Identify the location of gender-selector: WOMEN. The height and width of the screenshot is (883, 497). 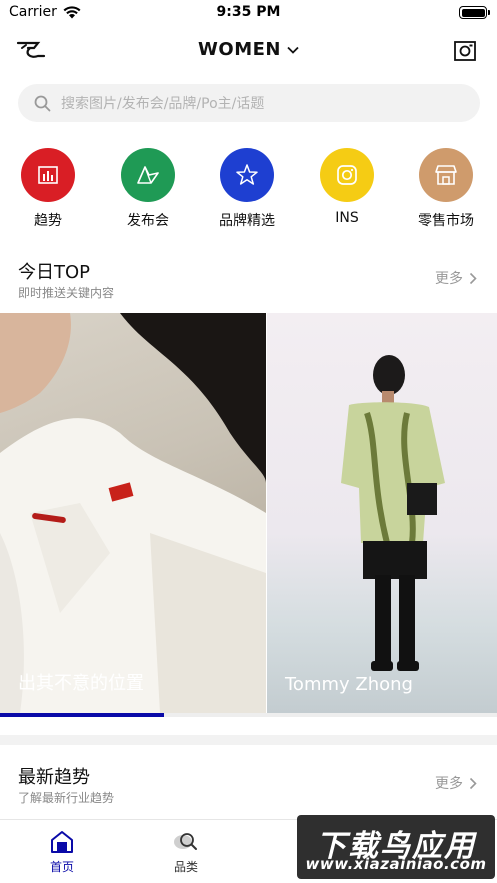
(249, 49).